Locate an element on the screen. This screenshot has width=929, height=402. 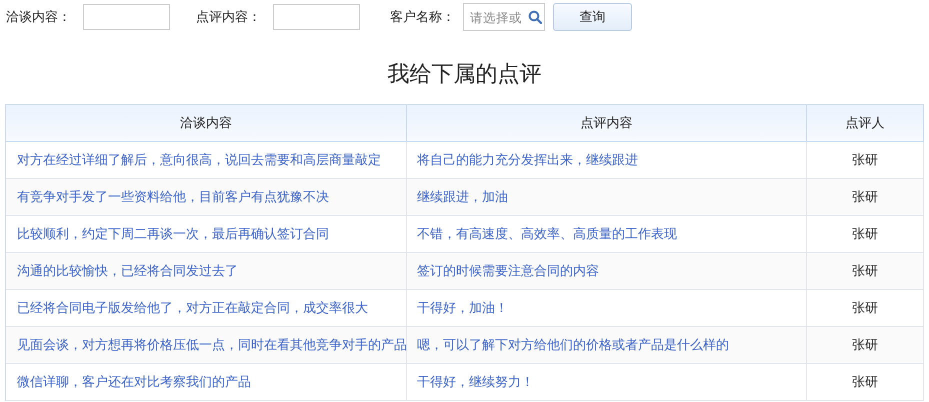
table-cell: 微信详聊，客户还在对比考察我们的产品 is located at coordinates (206, 382).